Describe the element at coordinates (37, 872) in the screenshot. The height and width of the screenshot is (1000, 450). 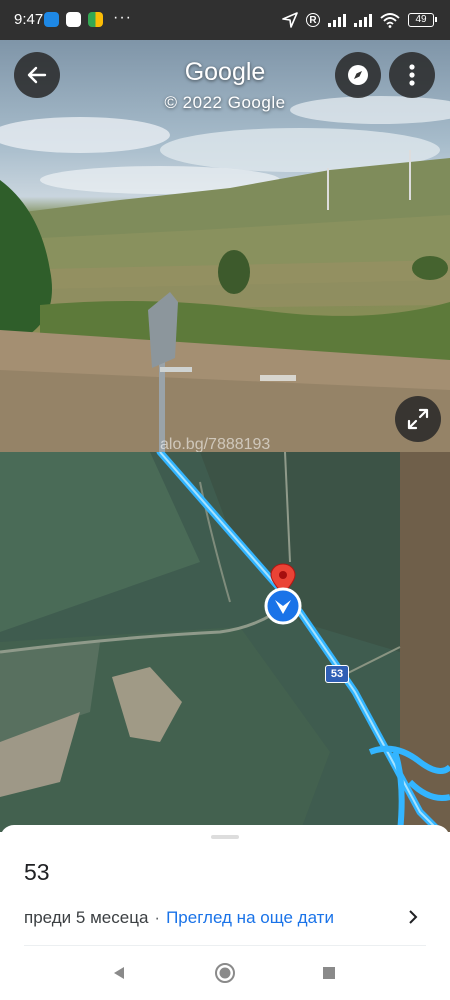
I see `road-title: 53` at that location.